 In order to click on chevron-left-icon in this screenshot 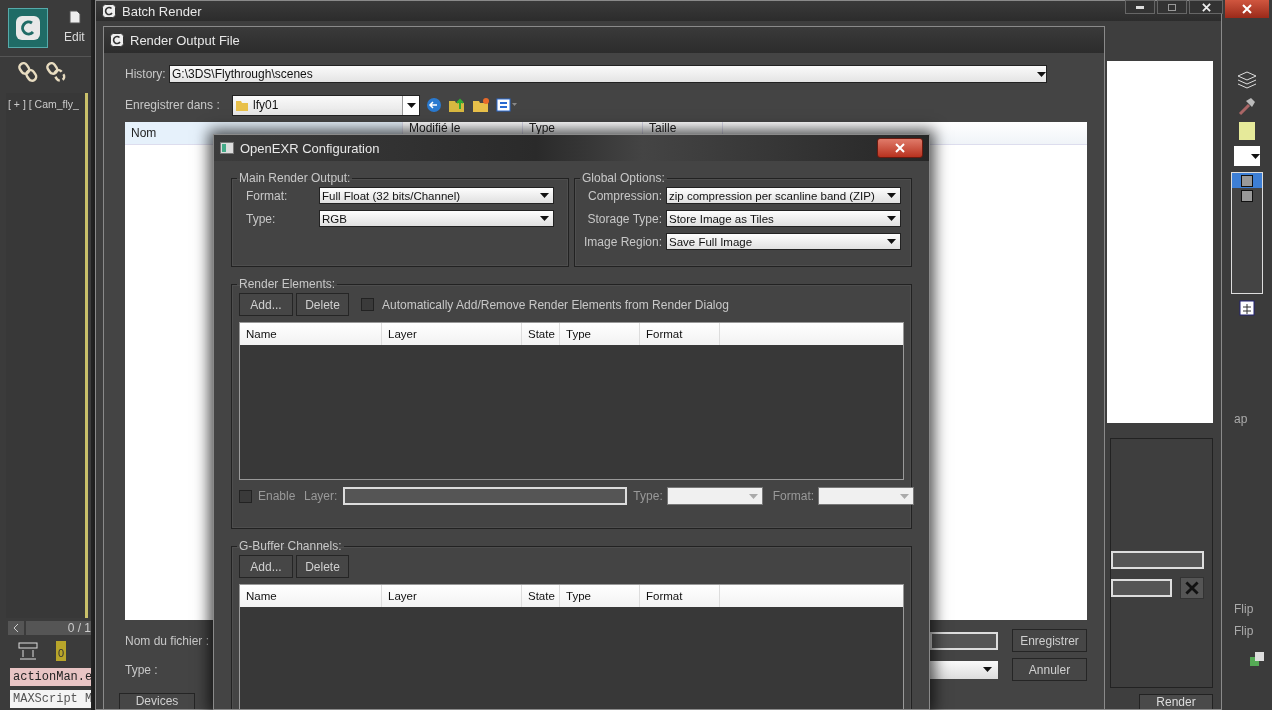, I will do `click(16, 628)`.